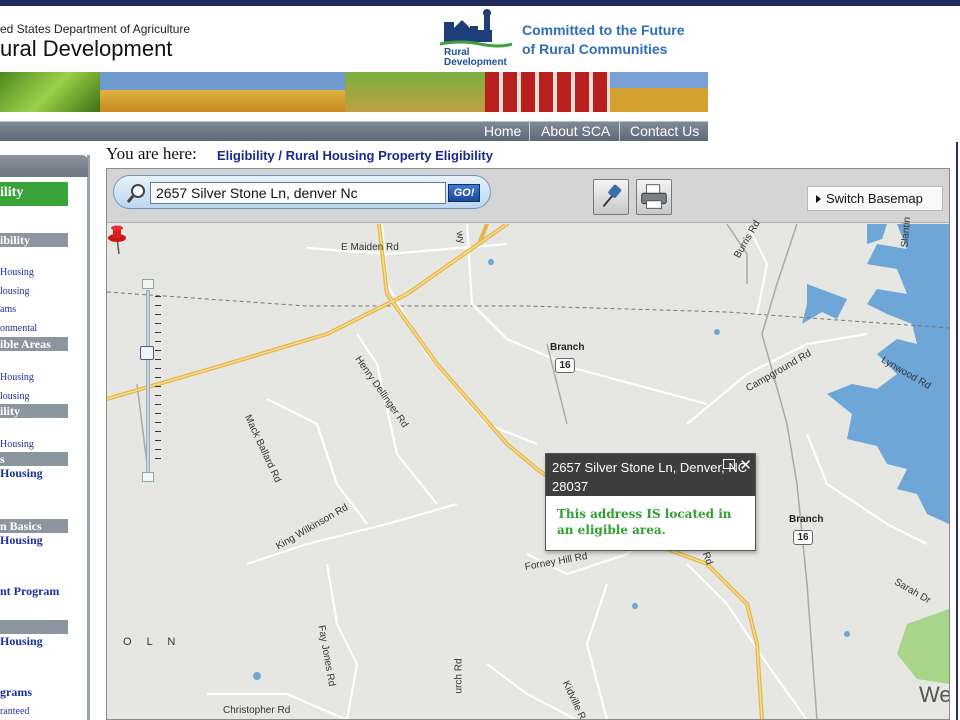 The height and width of the screenshot is (720, 960). I want to click on tagline-line-2: of Rural Communities, so click(595, 49).